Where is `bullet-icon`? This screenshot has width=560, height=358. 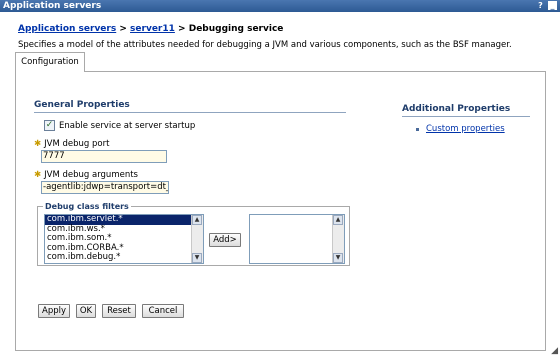 bullet-icon is located at coordinates (417, 129).